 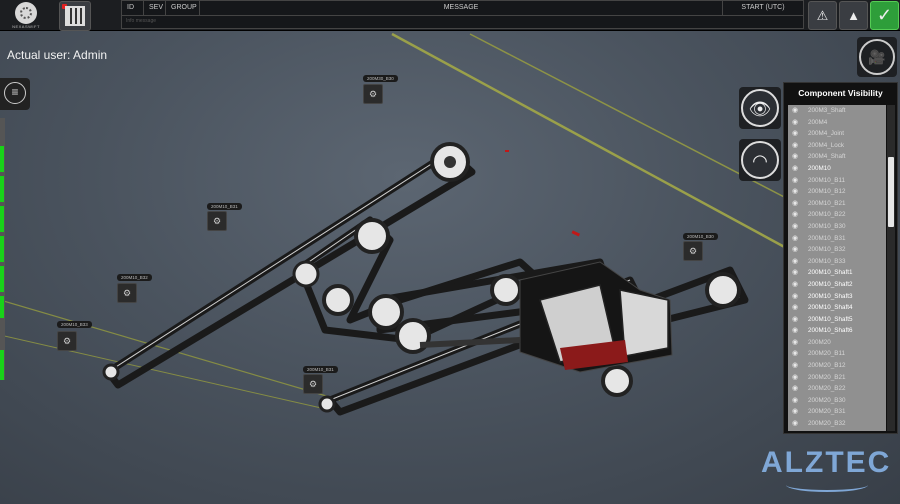 I want to click on component-label: 200M20_B21, so click(x=827, y=377).